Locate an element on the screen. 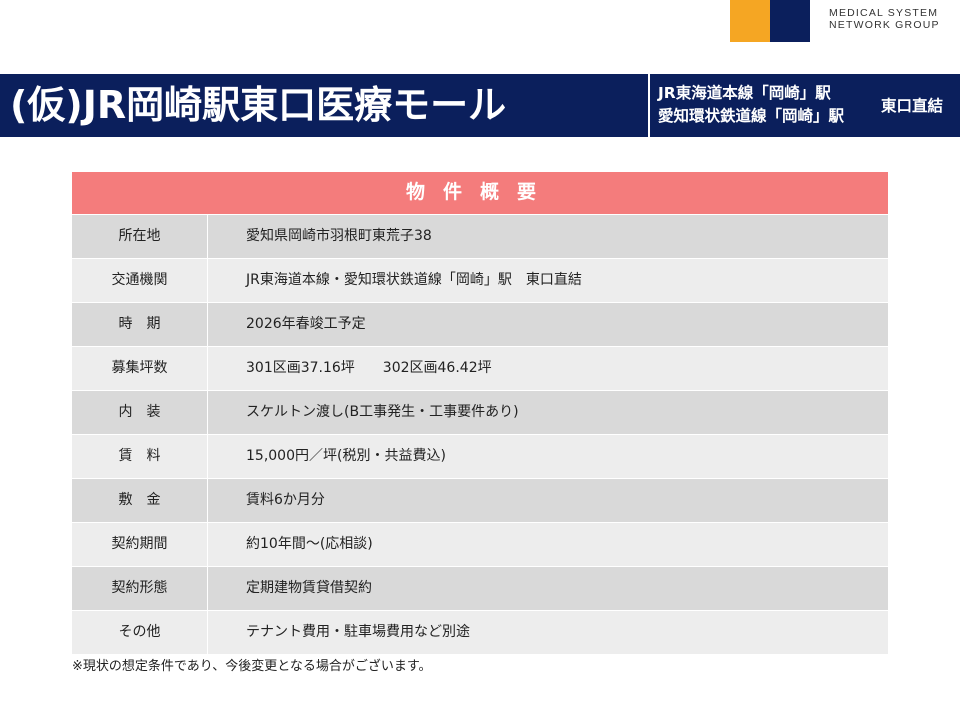 The width and height of the screenshot is (960, 720). row-label: 交通機関 is located at coordinates (139, 280).